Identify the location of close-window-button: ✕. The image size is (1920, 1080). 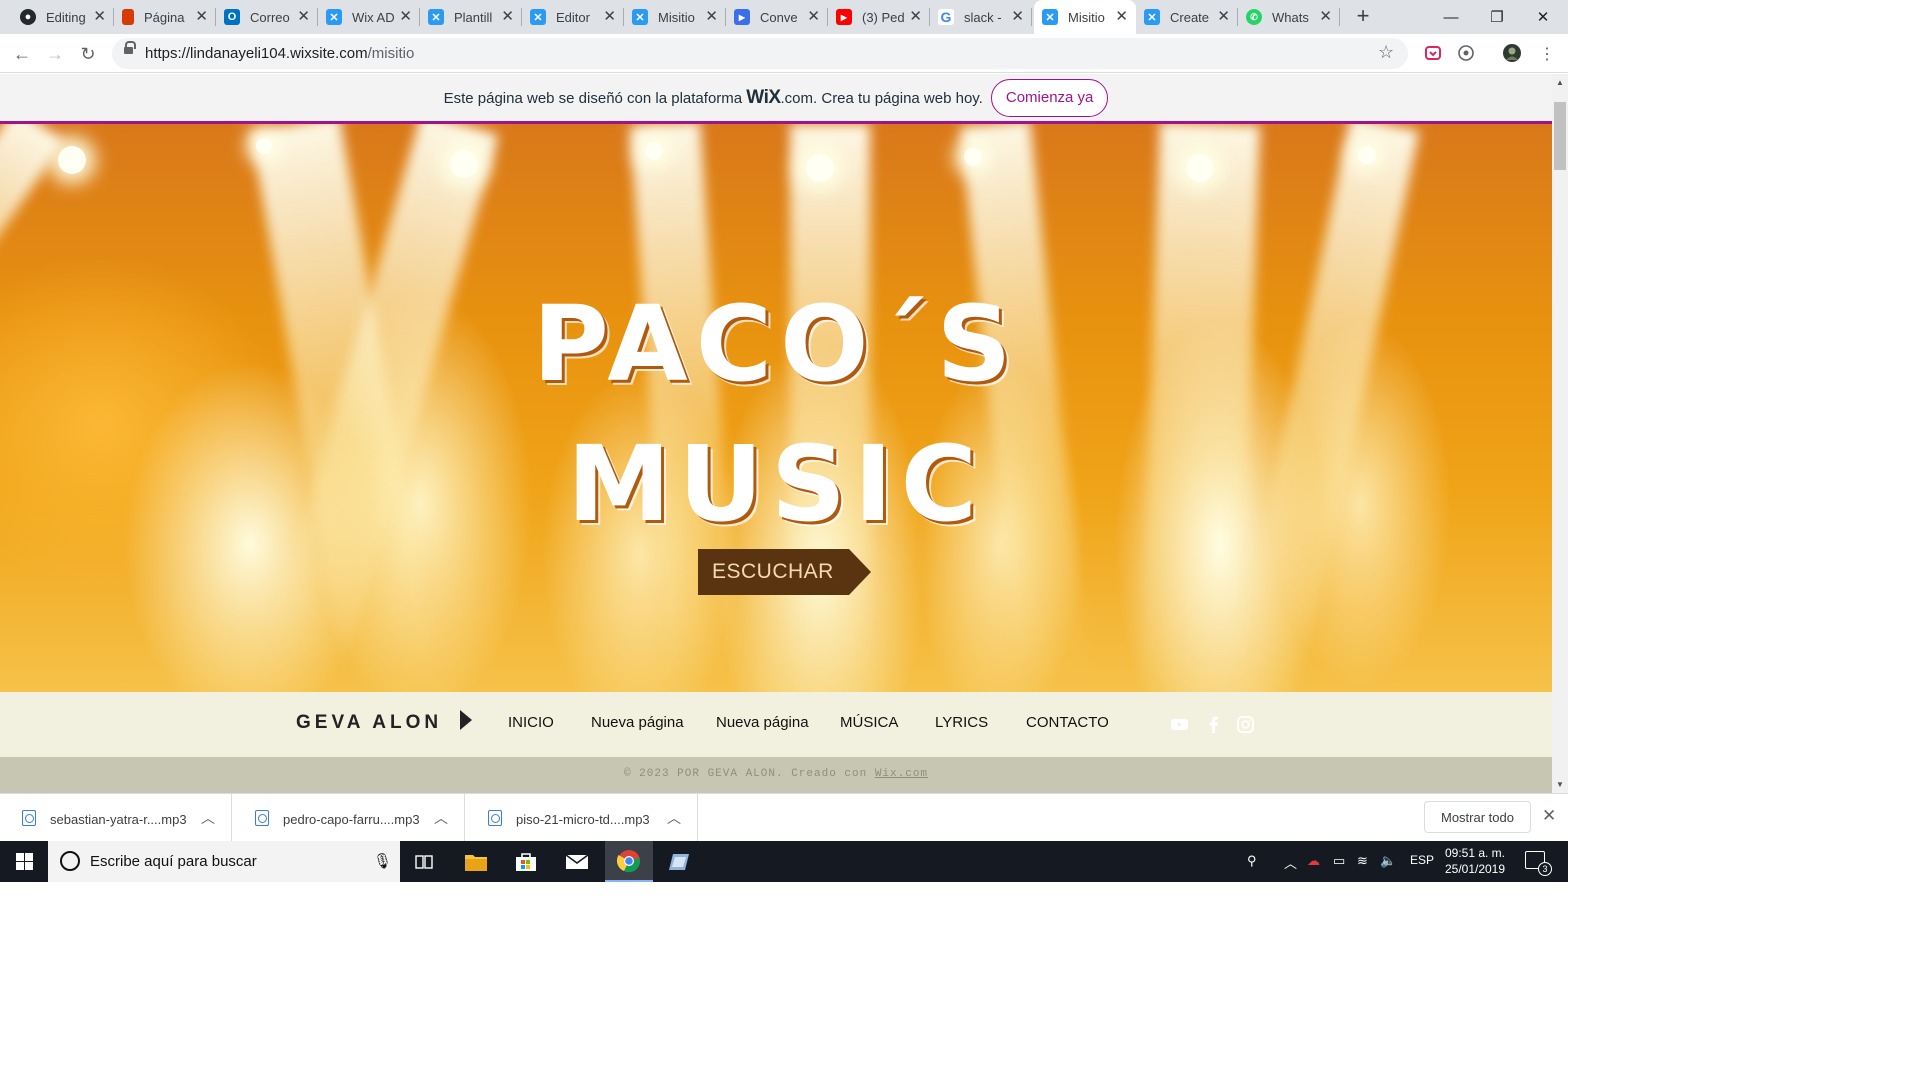
(1543, 17).